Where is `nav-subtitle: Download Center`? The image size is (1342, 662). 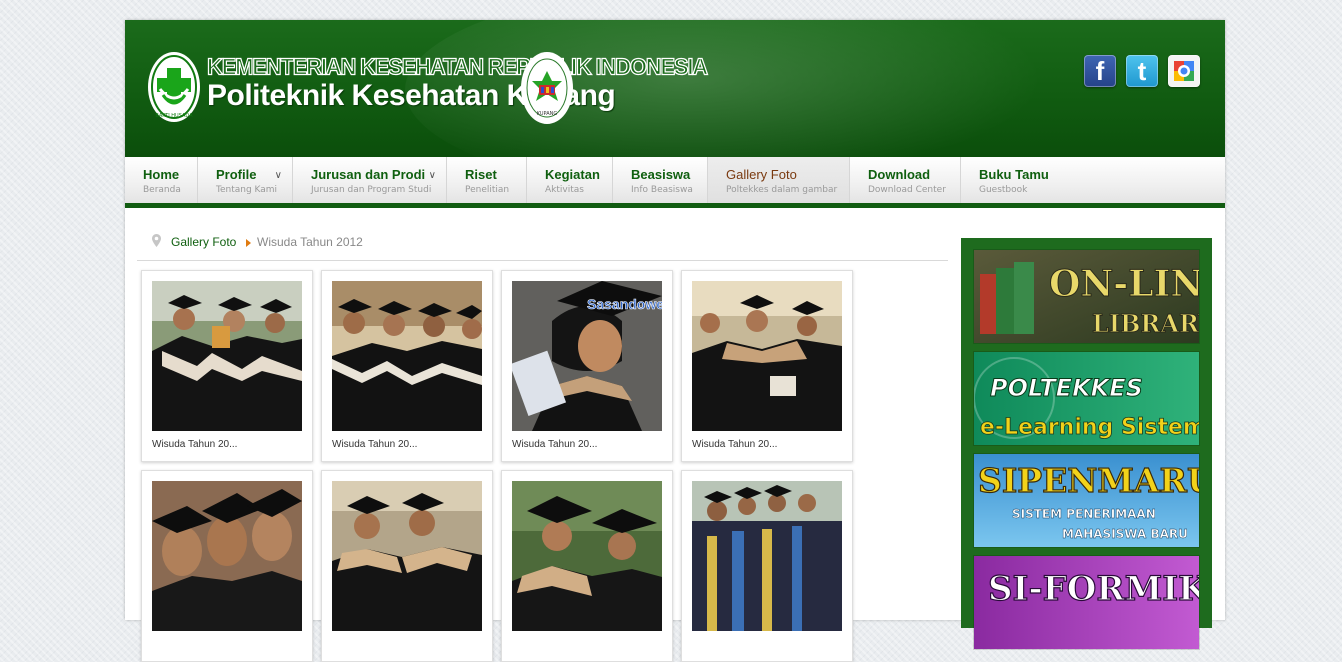 nav-subtitle: Download Center is located at coordinates (907, 190).